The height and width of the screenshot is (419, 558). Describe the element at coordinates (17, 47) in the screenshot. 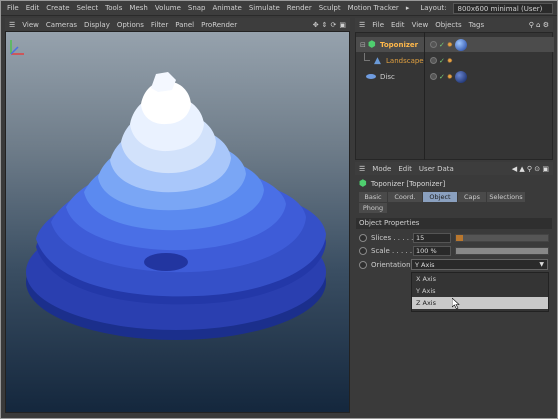

I see `axis-gizmo` at that location.